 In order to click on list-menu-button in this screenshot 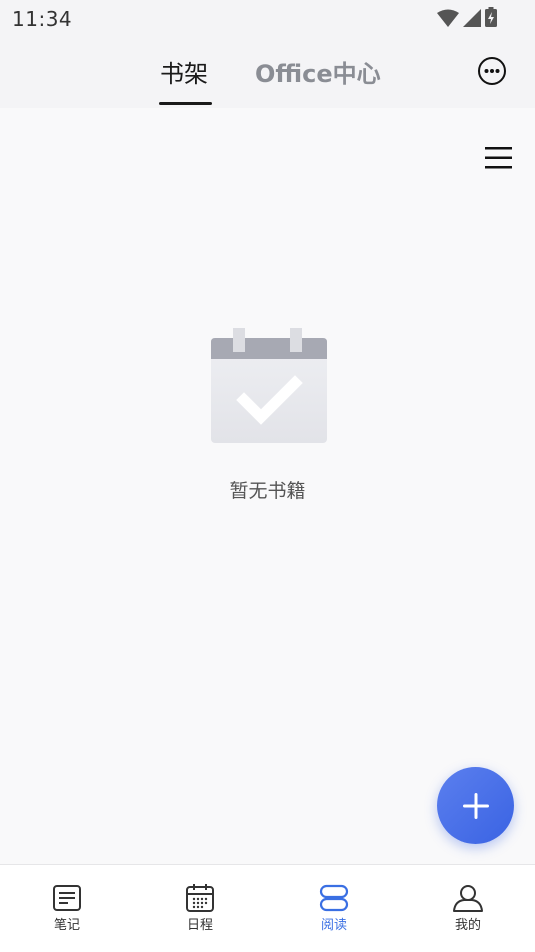, I will do `click(499, 158)`.